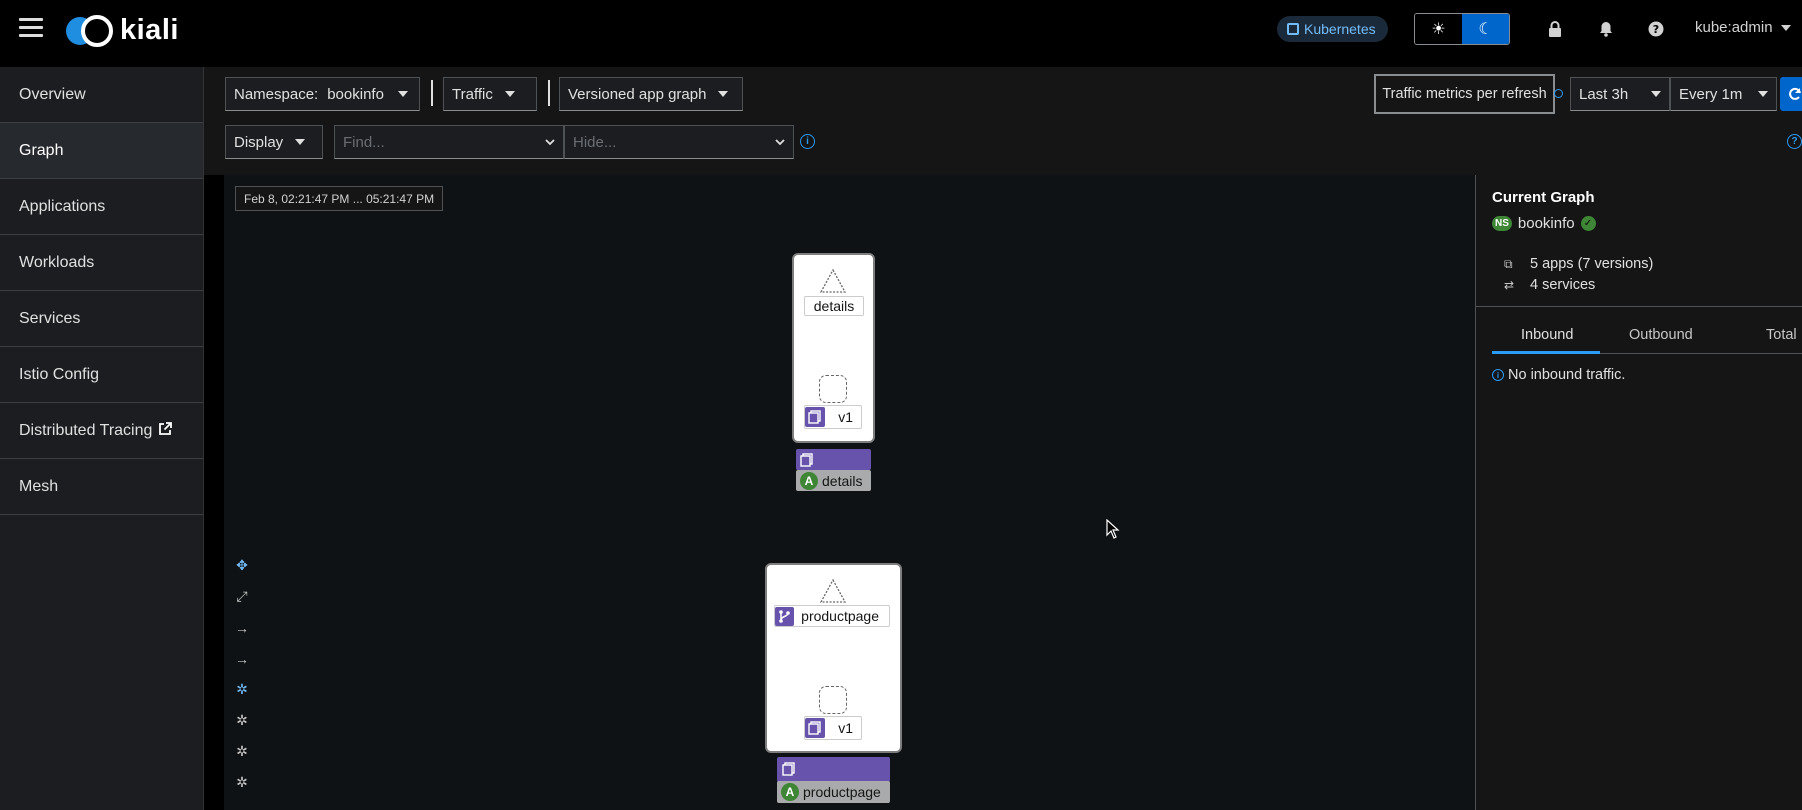 Image resolution: width=1802 pixels, height=810 pixels. What do you see at coordinates (833, 389) in the screenshot?
I see `details-workload-node` at bounding box center [833, 389].